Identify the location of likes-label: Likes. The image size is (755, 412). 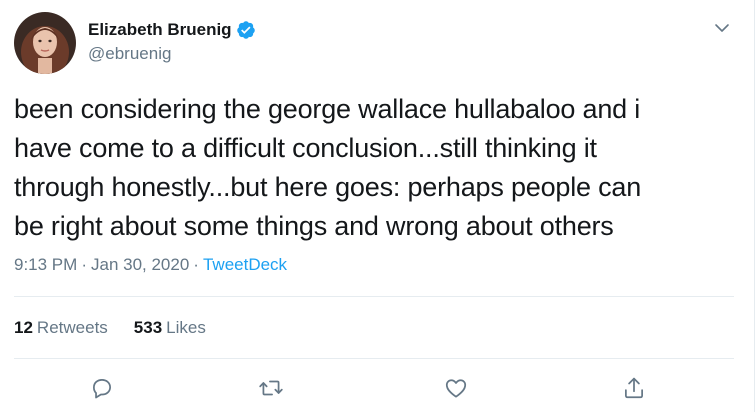
(186, 327).